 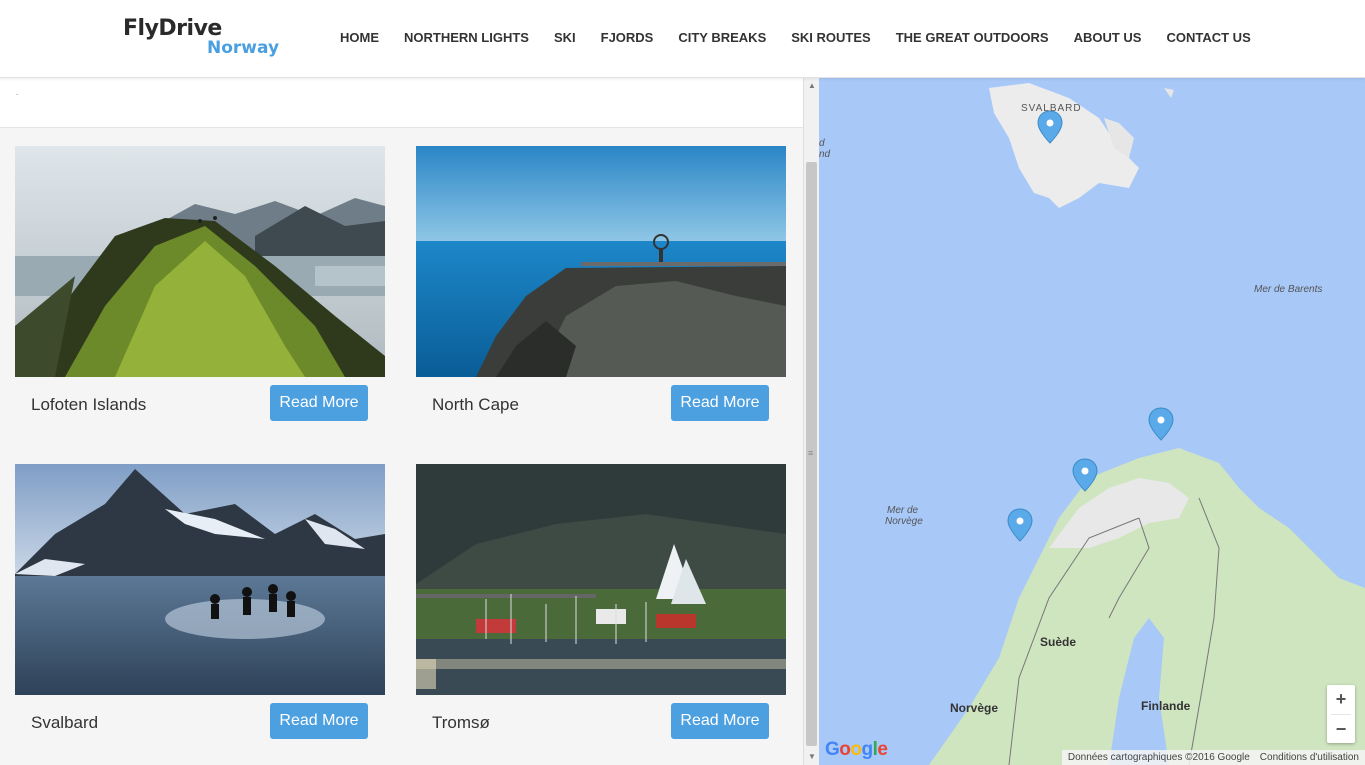 I want to click on nav-great-outdoors: THE GREAT OUTDOORS, so click(x=972, y=37).